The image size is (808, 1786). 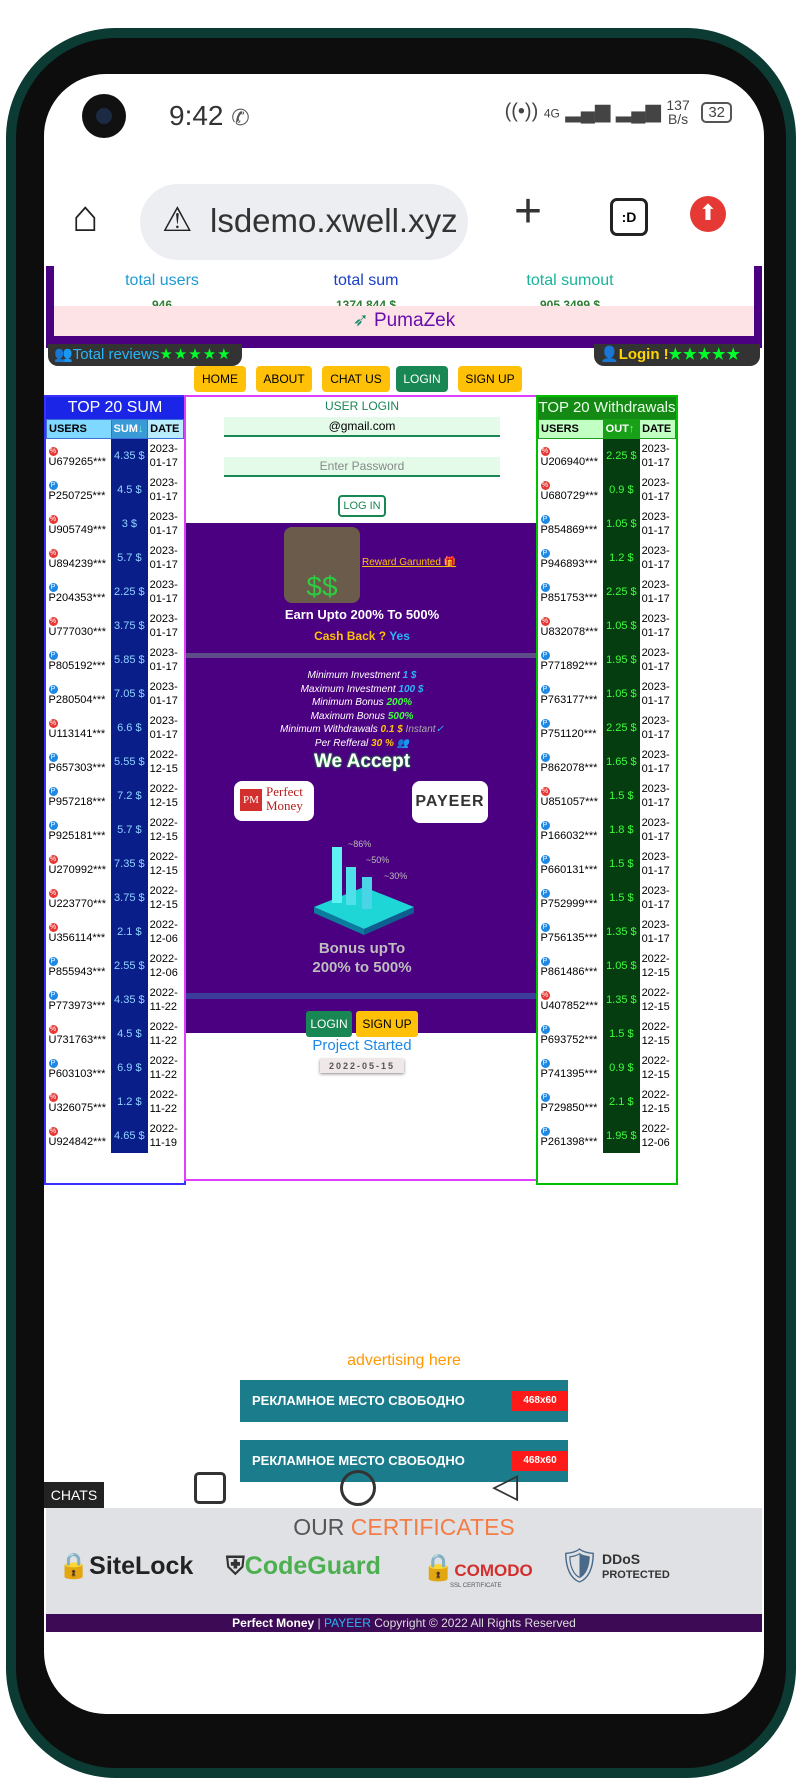 I want to click on bonus-rocket-icon: ➶, so click(x=360, y=320).